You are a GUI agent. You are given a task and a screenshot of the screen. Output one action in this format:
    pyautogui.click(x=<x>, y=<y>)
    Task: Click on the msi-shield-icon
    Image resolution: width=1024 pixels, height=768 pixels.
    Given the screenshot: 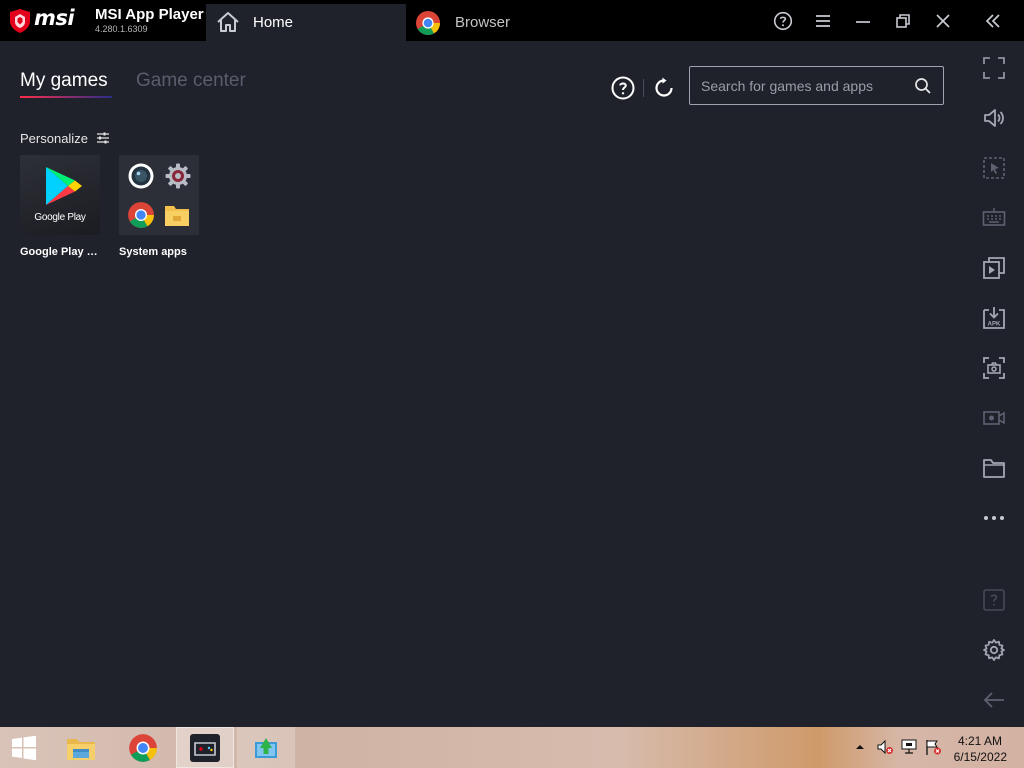 What is the action you would take?
    pyautogui.click(x=20, y=21)
    